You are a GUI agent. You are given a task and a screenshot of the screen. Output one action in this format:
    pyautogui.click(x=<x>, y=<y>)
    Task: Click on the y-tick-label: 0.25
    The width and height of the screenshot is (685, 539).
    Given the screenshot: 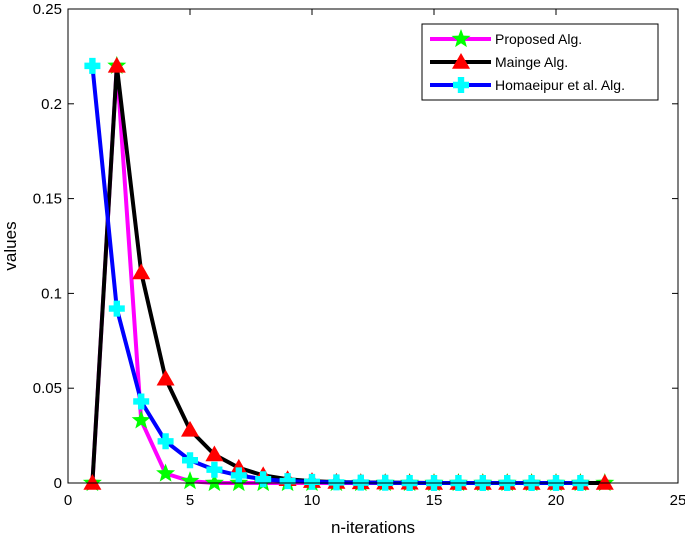 What is the action you would take?
    pyautogui.click(x=47, y=9)
    